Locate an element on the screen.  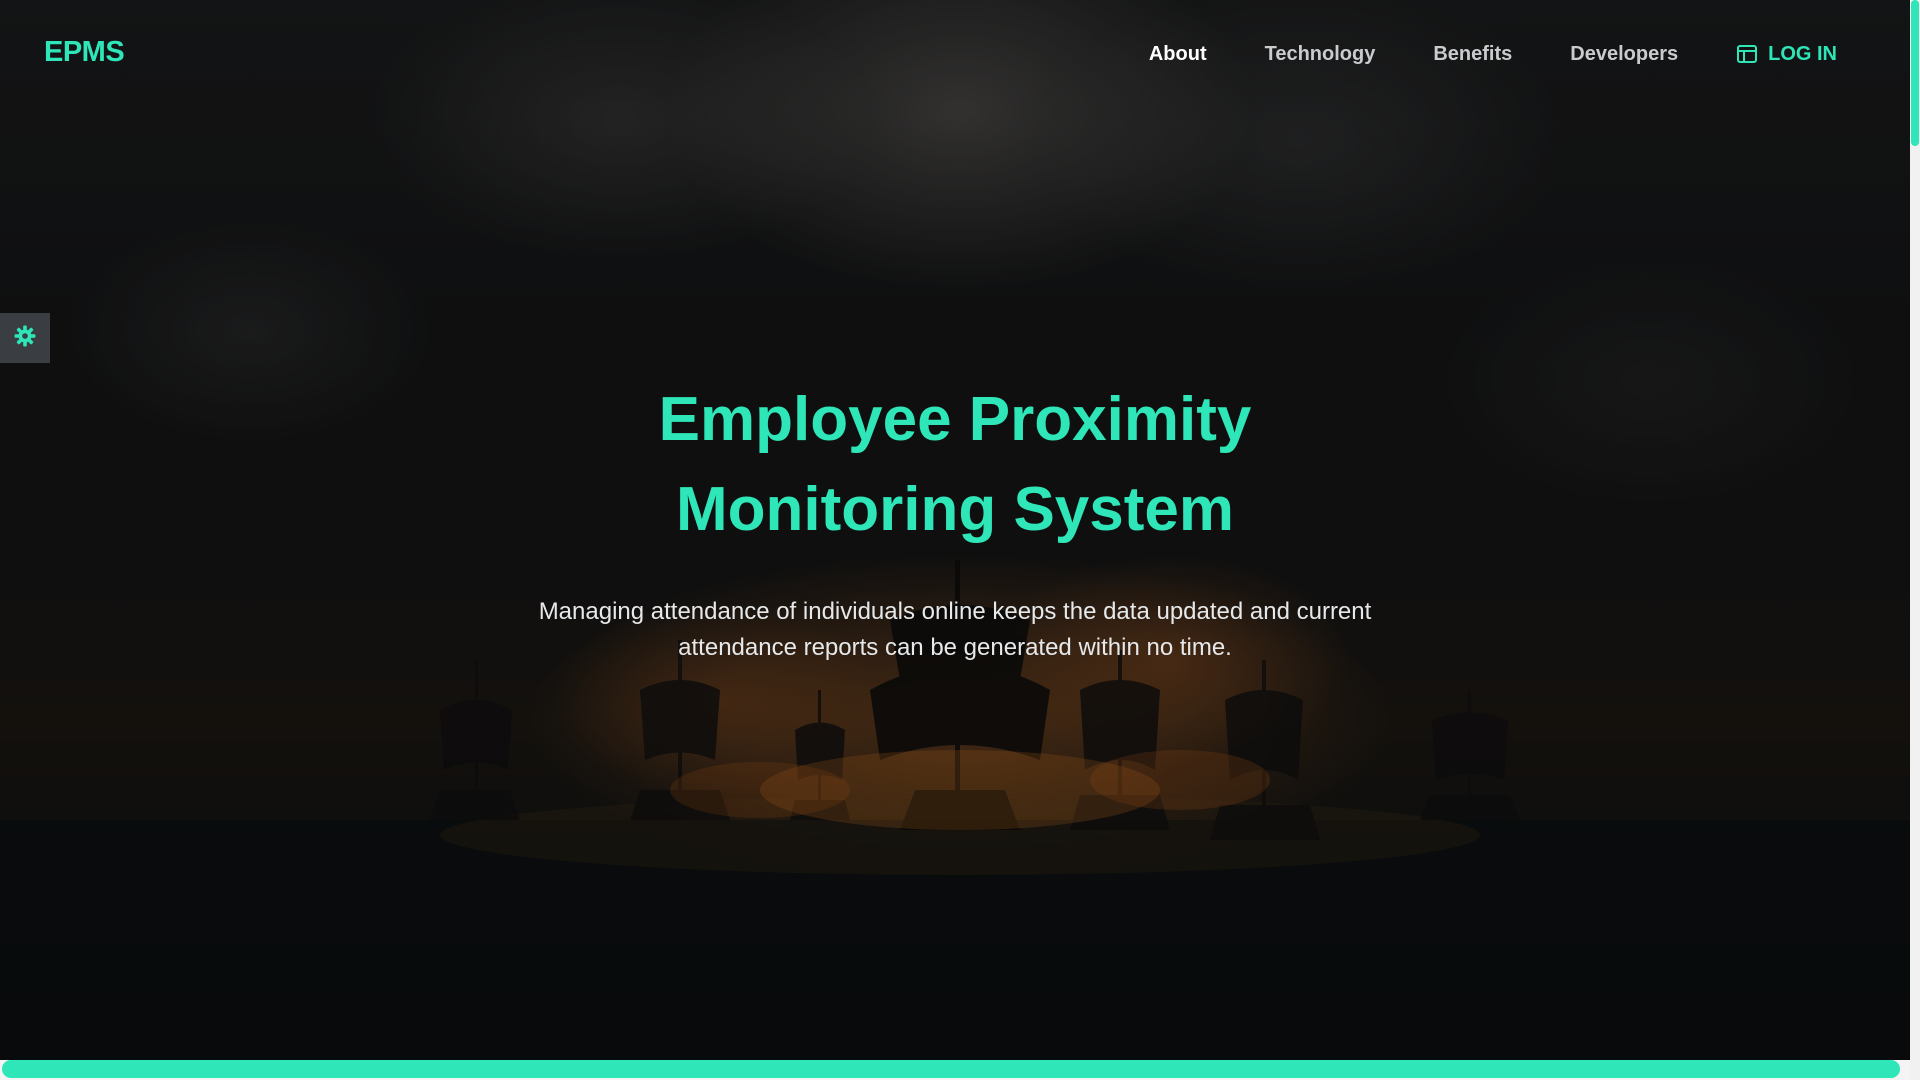
layout-icon is located at coordinates (1747, 54).